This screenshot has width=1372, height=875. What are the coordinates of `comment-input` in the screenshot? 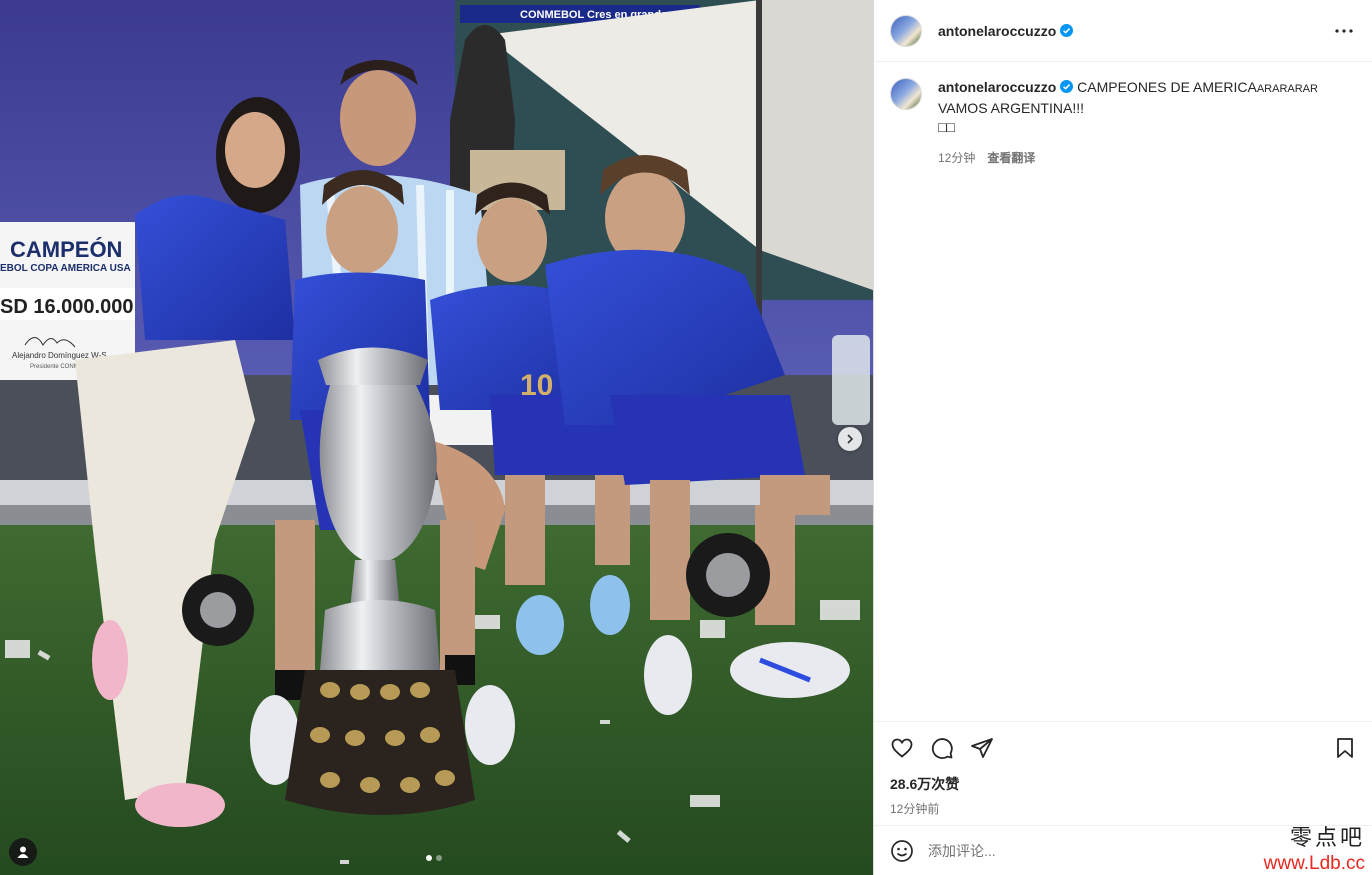 It's located at (1078, 850).